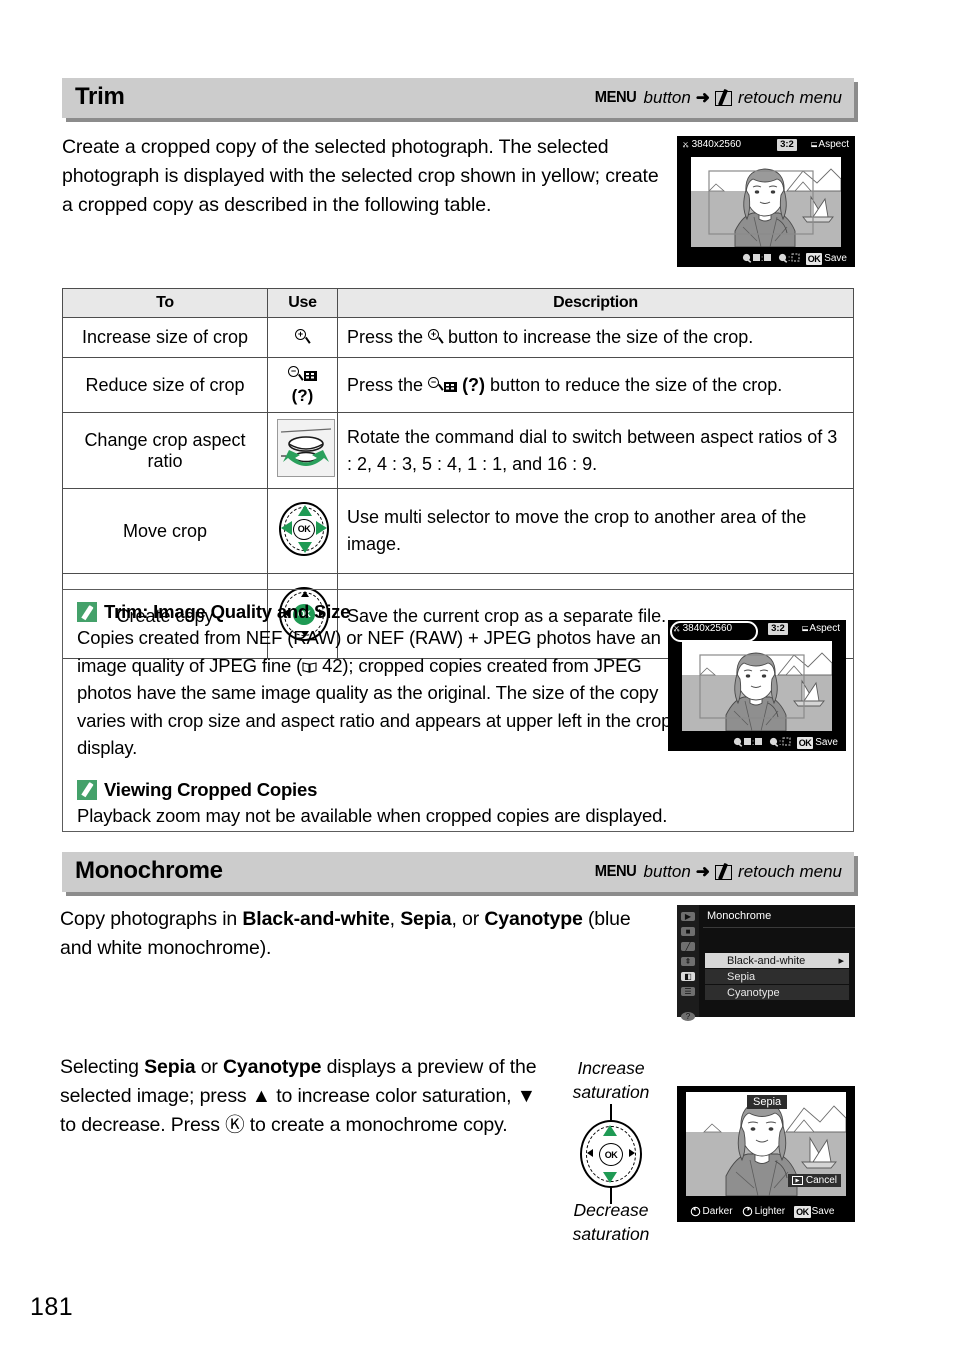  I want to click on book-reference-icon, so click(309, 667).